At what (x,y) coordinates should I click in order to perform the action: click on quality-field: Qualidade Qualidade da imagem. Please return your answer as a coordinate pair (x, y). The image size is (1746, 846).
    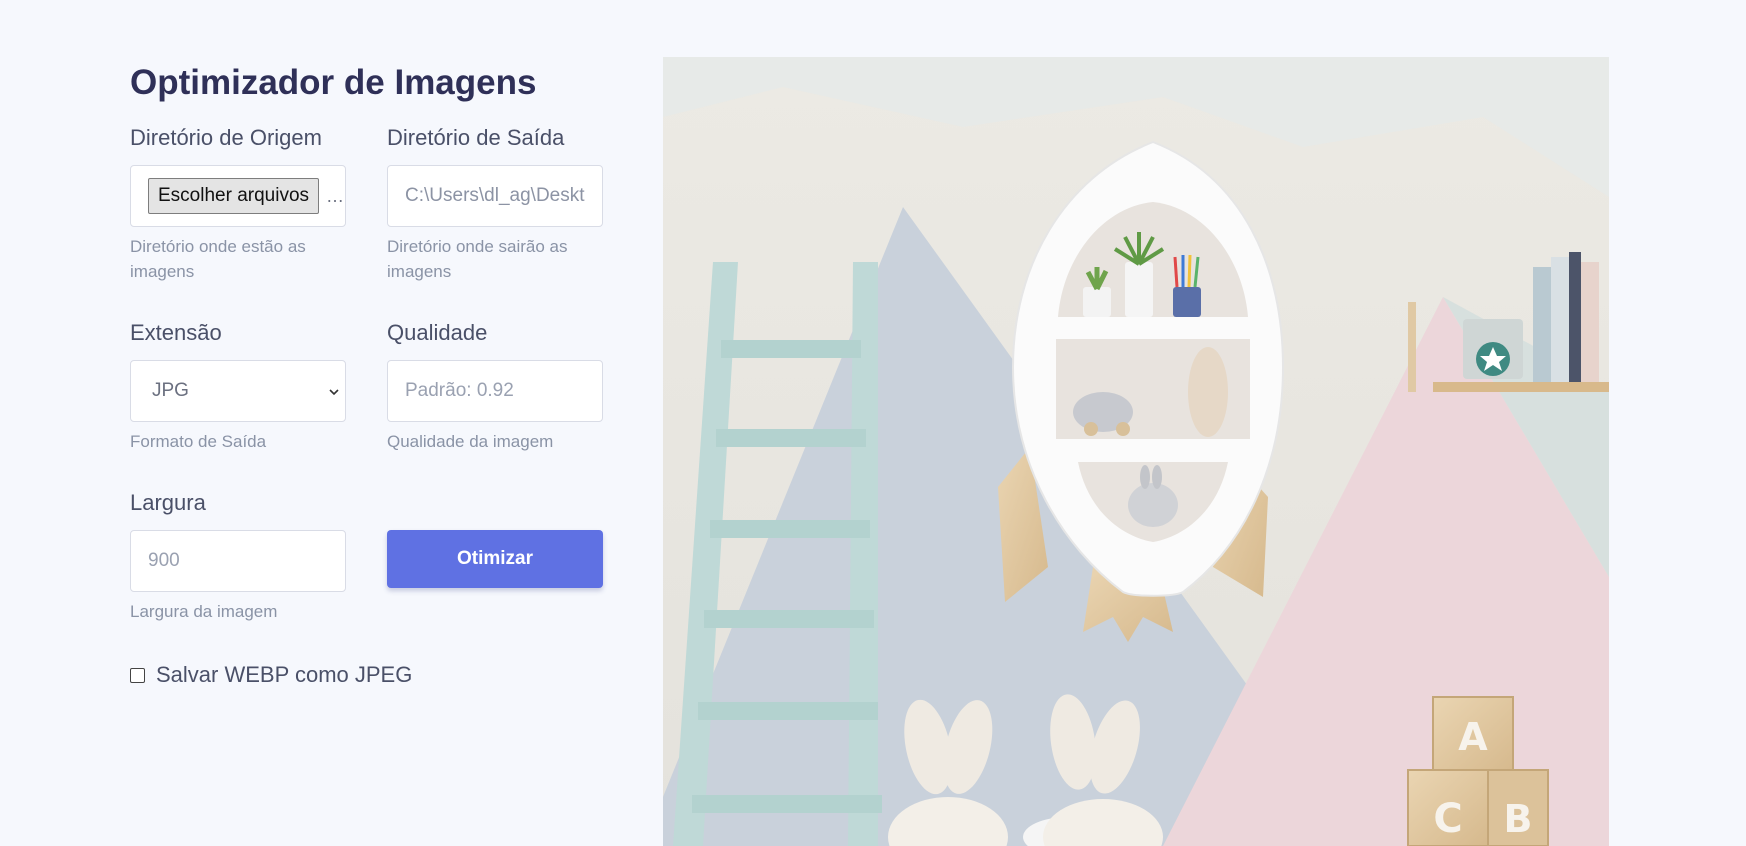
    Looking at the image, I should click on (495, 403).